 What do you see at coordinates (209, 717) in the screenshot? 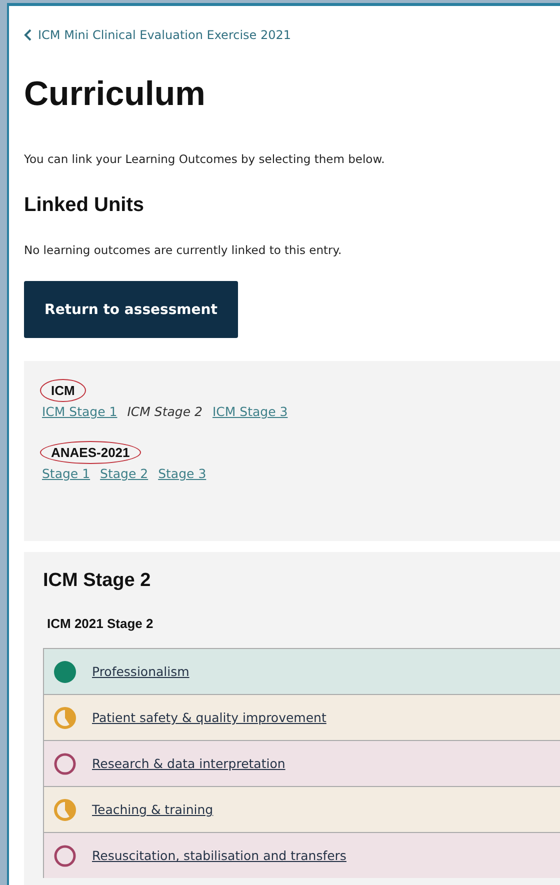
I see `outcome-link: Patient safety & quality improvement` at bounding box center [209, 717].